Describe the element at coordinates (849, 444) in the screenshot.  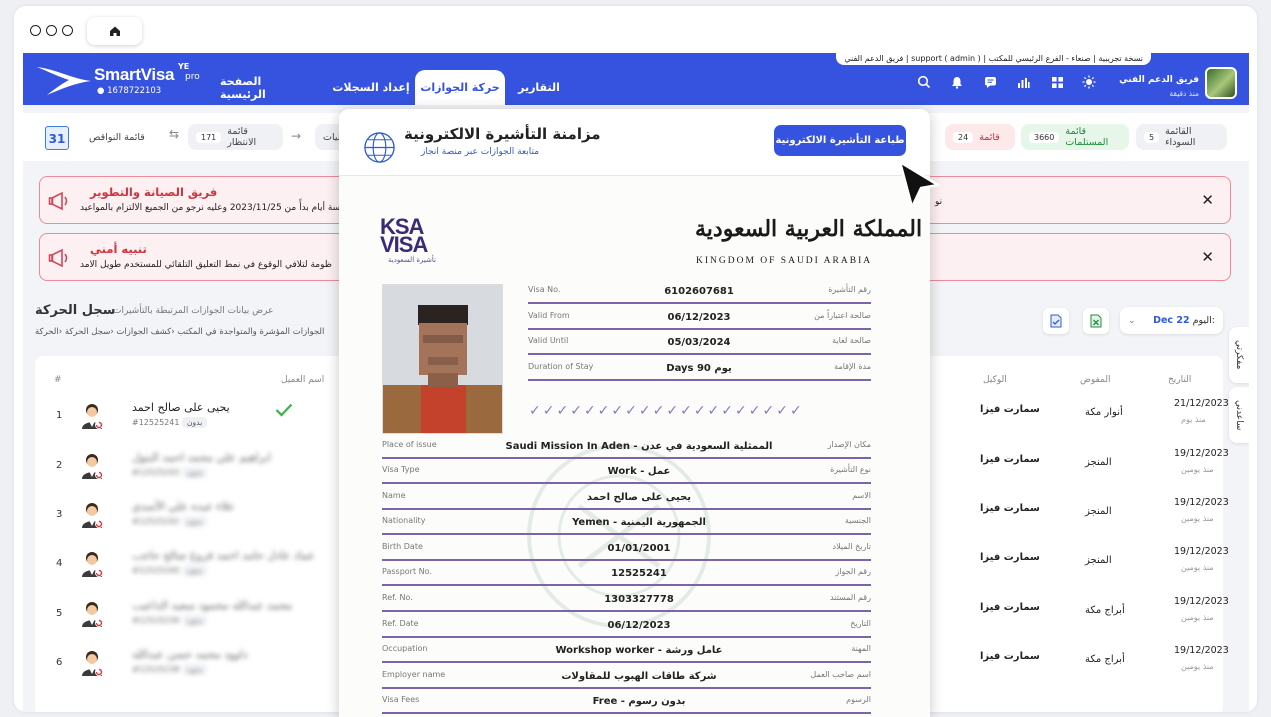
I see `visa-field-label-ar: مكان الإصدار` at that location.